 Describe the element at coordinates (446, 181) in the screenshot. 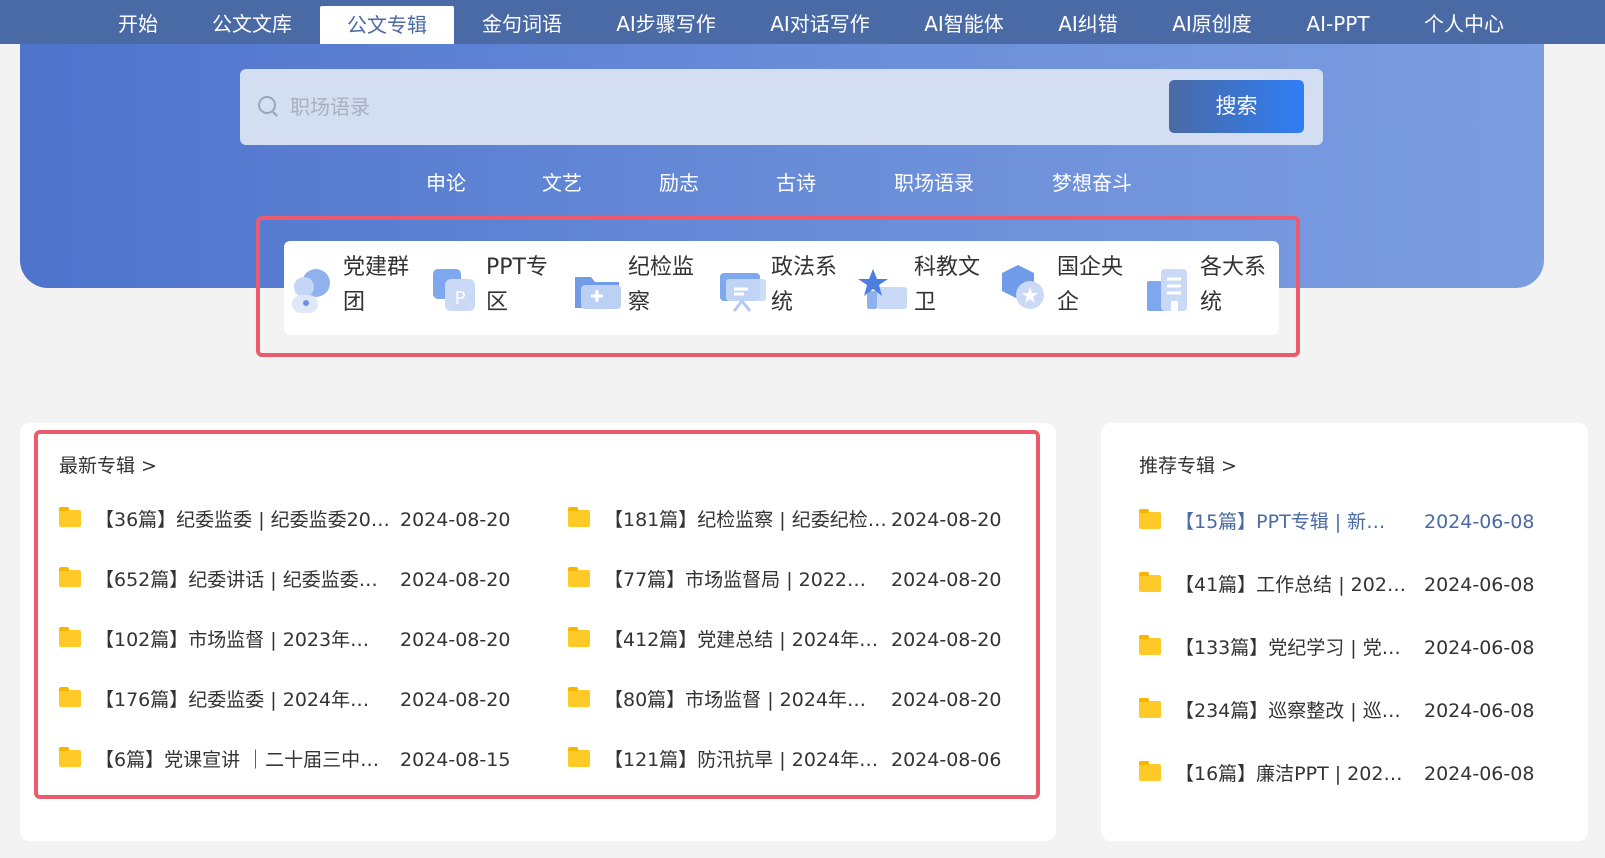

I see `quick-tag-shenlun: 申论` at that location.